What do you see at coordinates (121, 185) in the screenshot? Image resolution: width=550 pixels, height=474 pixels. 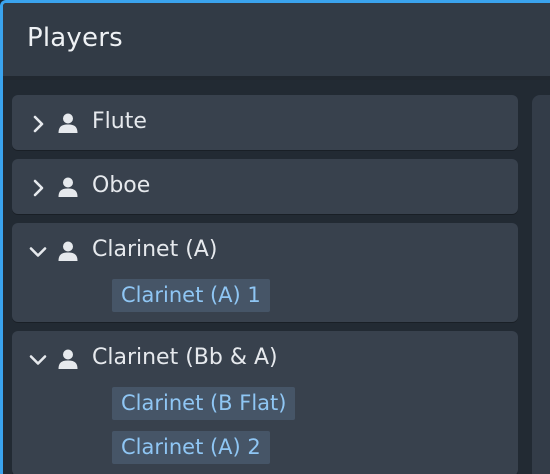 I see `player-name: Oboe` at bounding box center [121, 185].